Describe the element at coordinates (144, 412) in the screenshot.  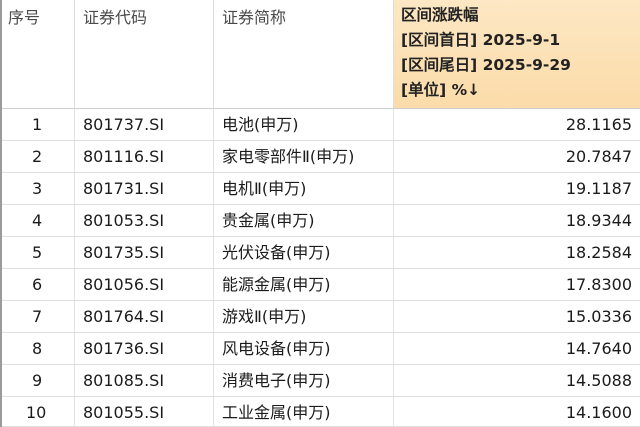
I see `row-code: 801055.SI` at that location.